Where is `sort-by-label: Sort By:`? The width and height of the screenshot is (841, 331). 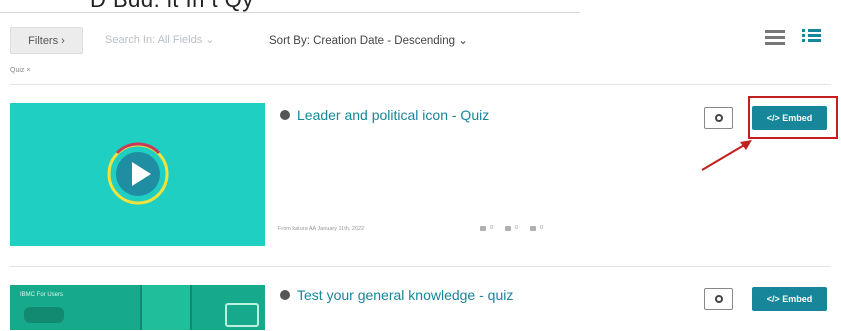
sort-by-label: Sort By: is located at coordinates (289, 41).